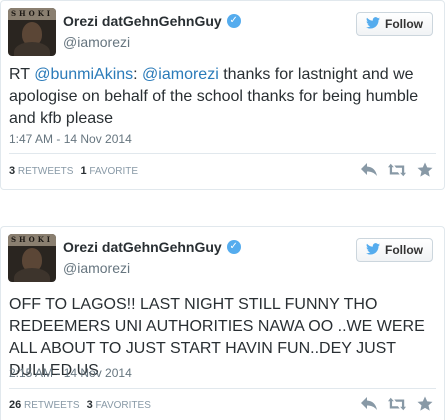 This screenshot has width=445, height=420. What do you see at coordinates (15, 405) in the screenshot?
I see `retweets-count: 26` at bounding box center [15, 405].